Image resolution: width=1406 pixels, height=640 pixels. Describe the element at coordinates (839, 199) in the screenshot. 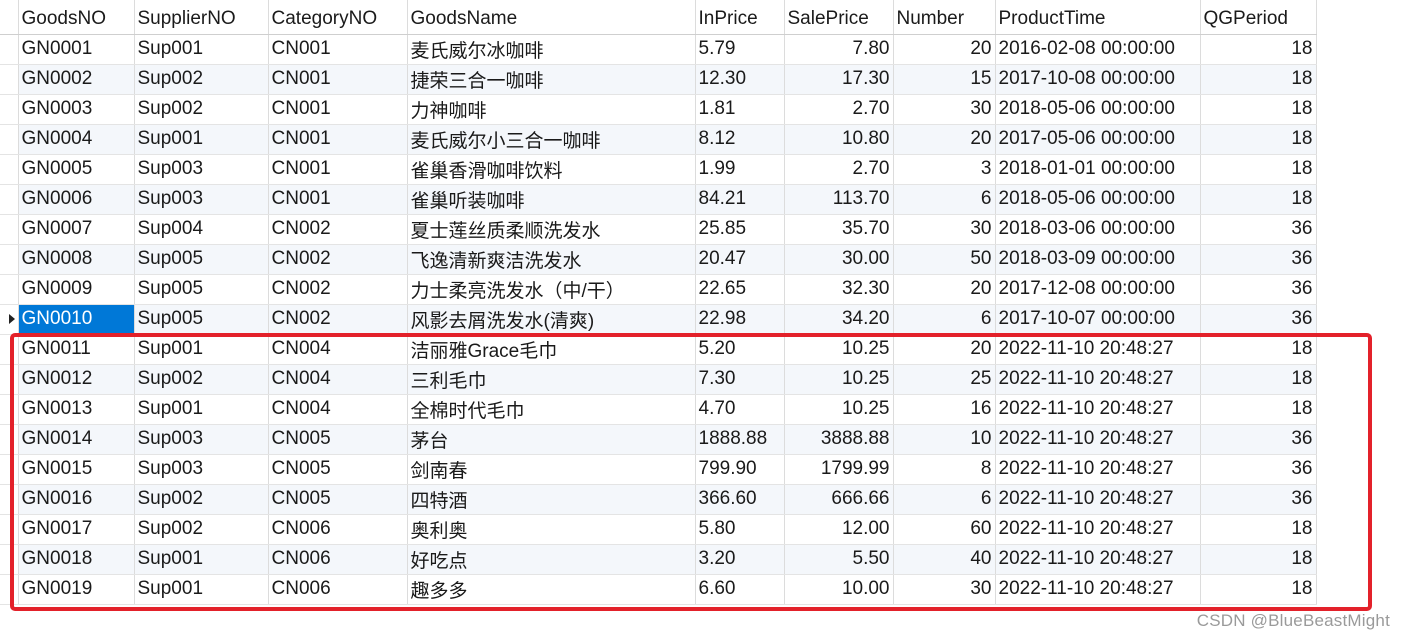

I see `table-cell: 113.70` at that location.